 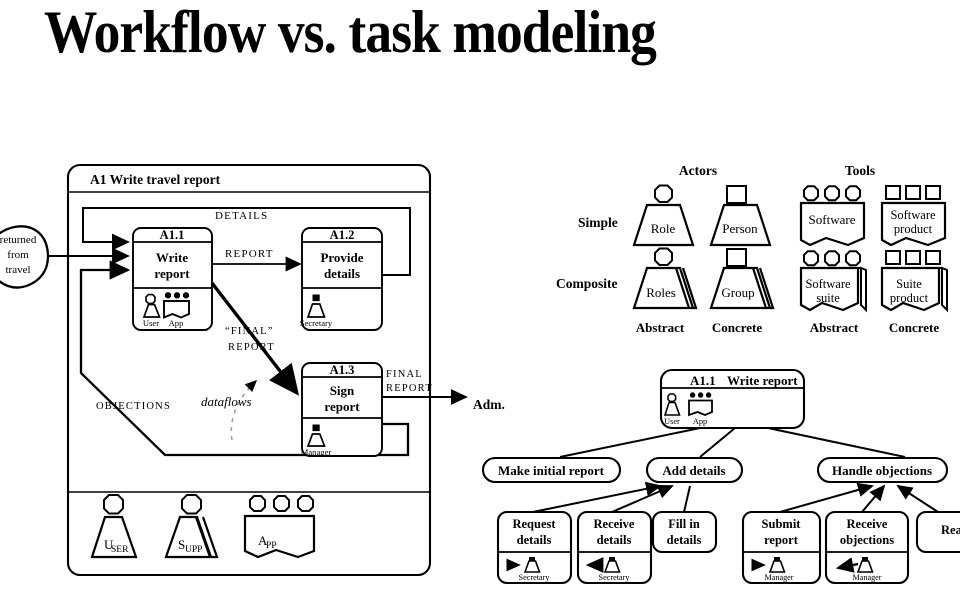 I want to click on task-leaf-label-2-2: details, so click(x=684, y=540).